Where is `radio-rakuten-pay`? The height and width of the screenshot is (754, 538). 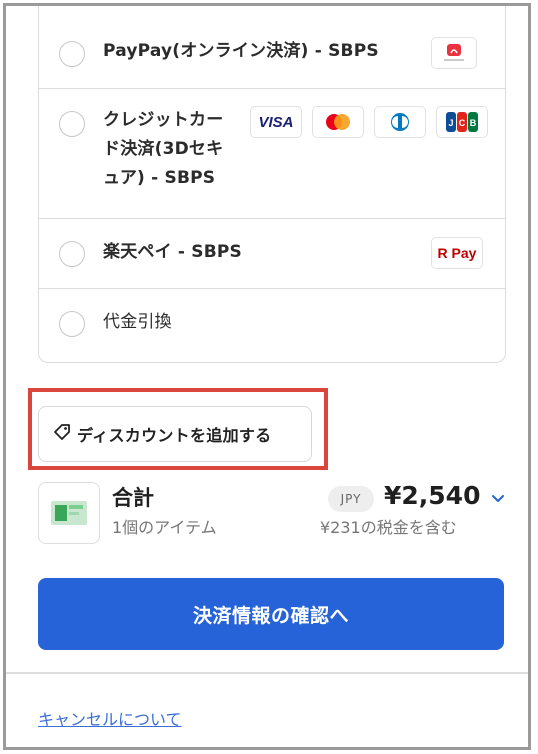
radio-rakuten-pay is located at coordinates (72, 254).